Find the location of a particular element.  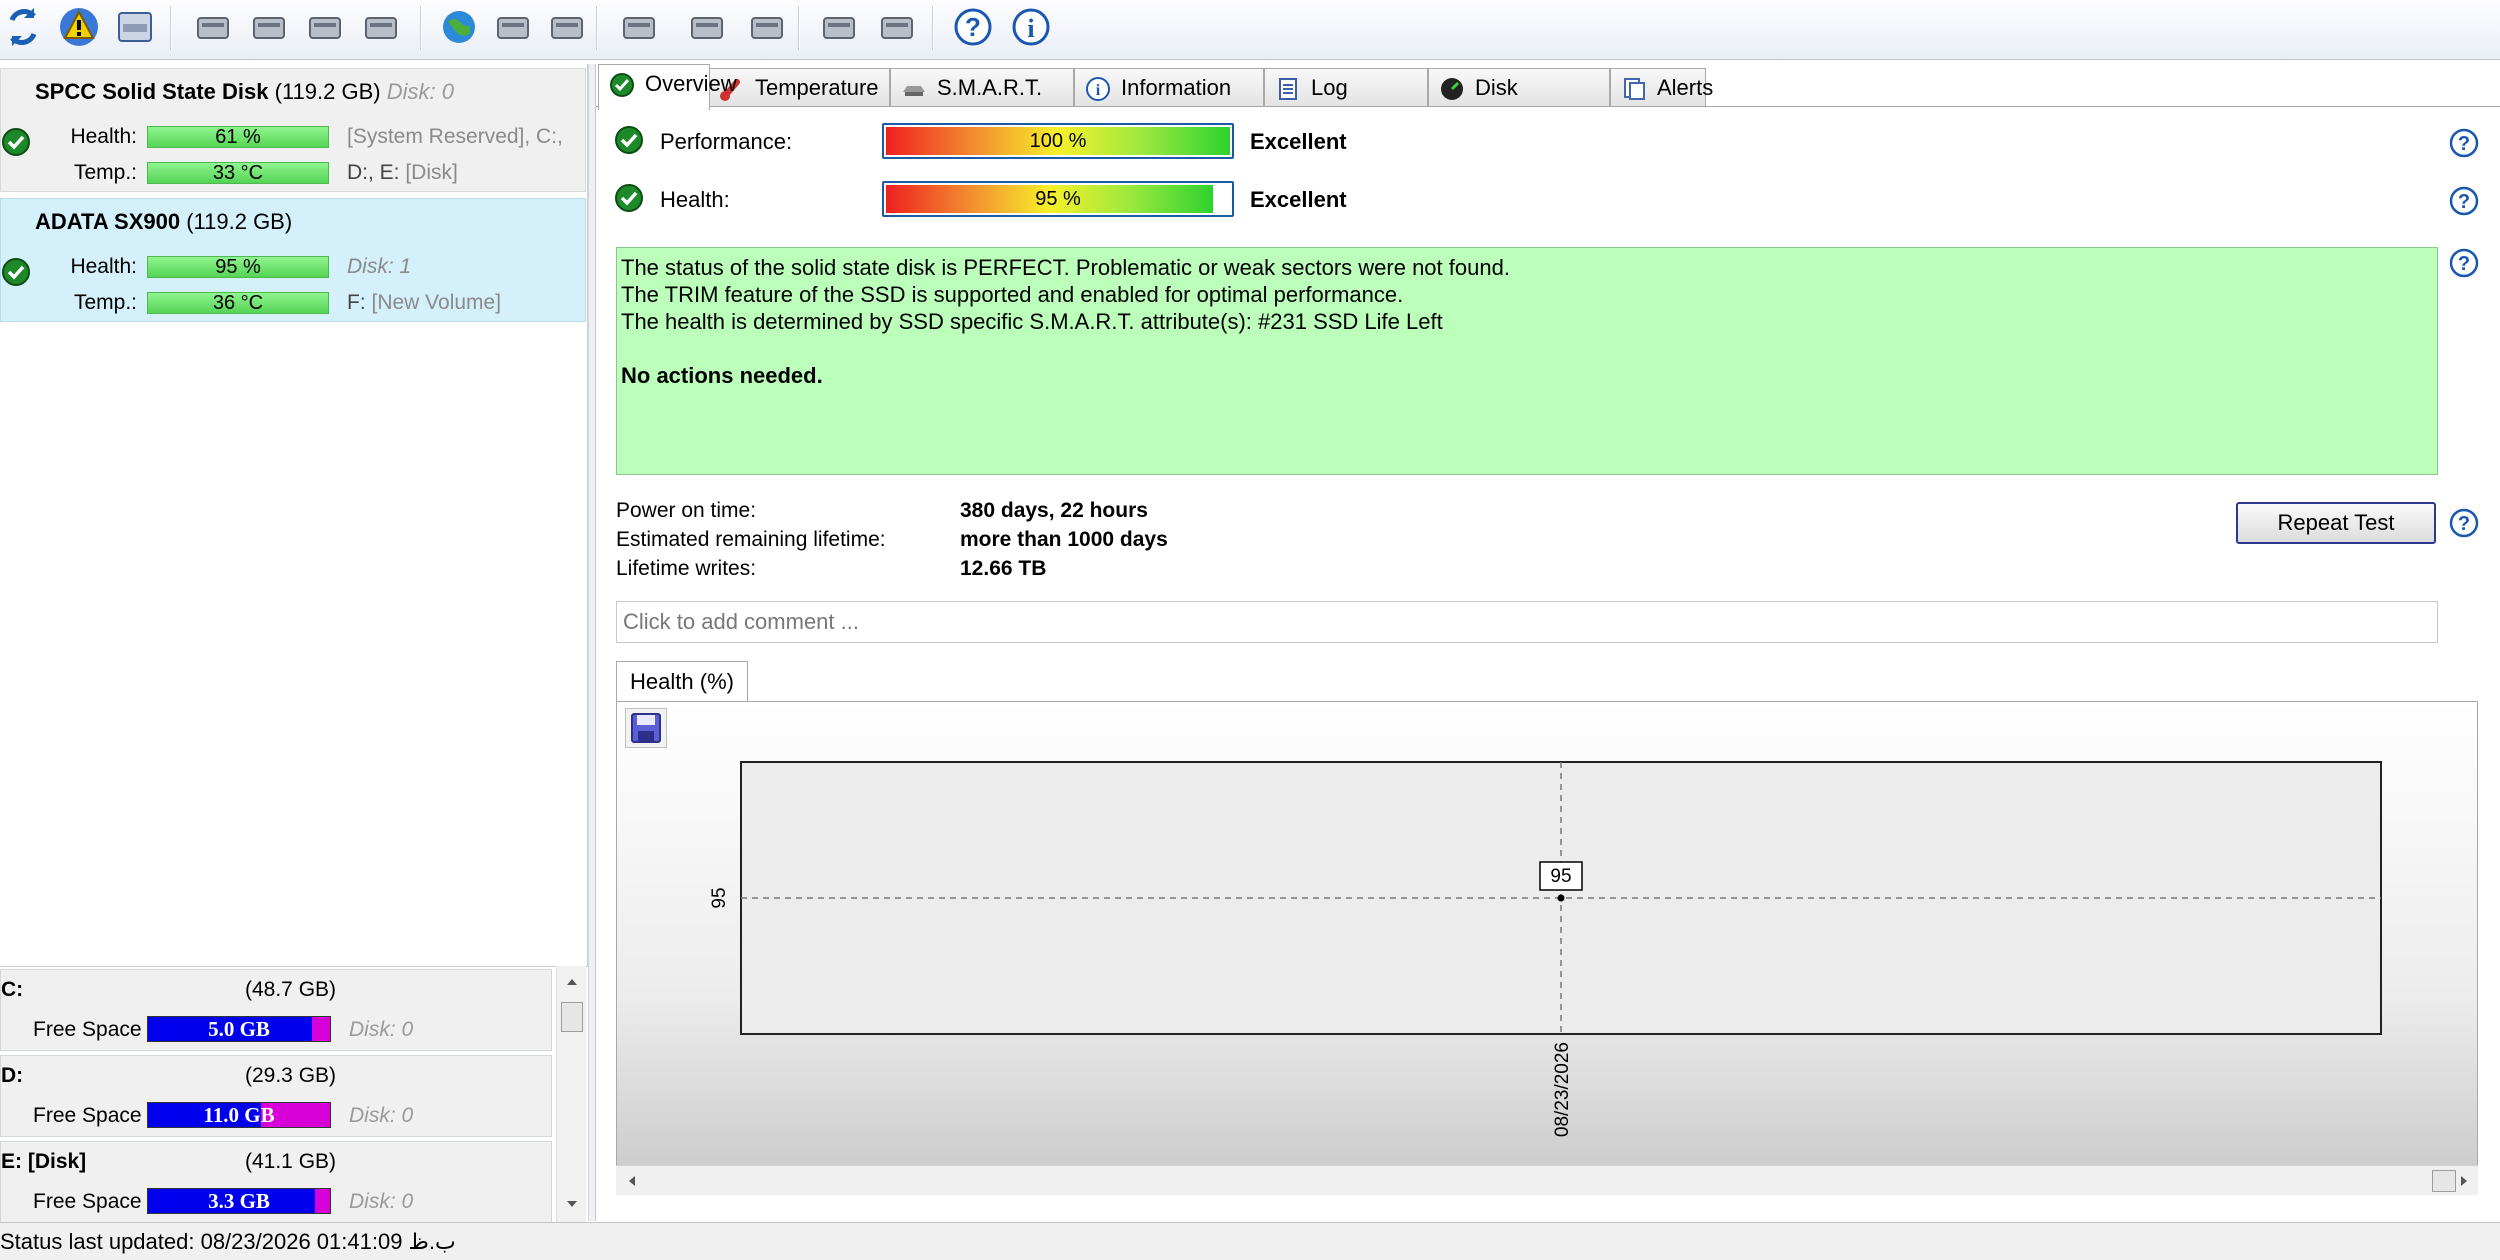

volume-list: [System Reserved], C:, is located at coordinates (455, 136).